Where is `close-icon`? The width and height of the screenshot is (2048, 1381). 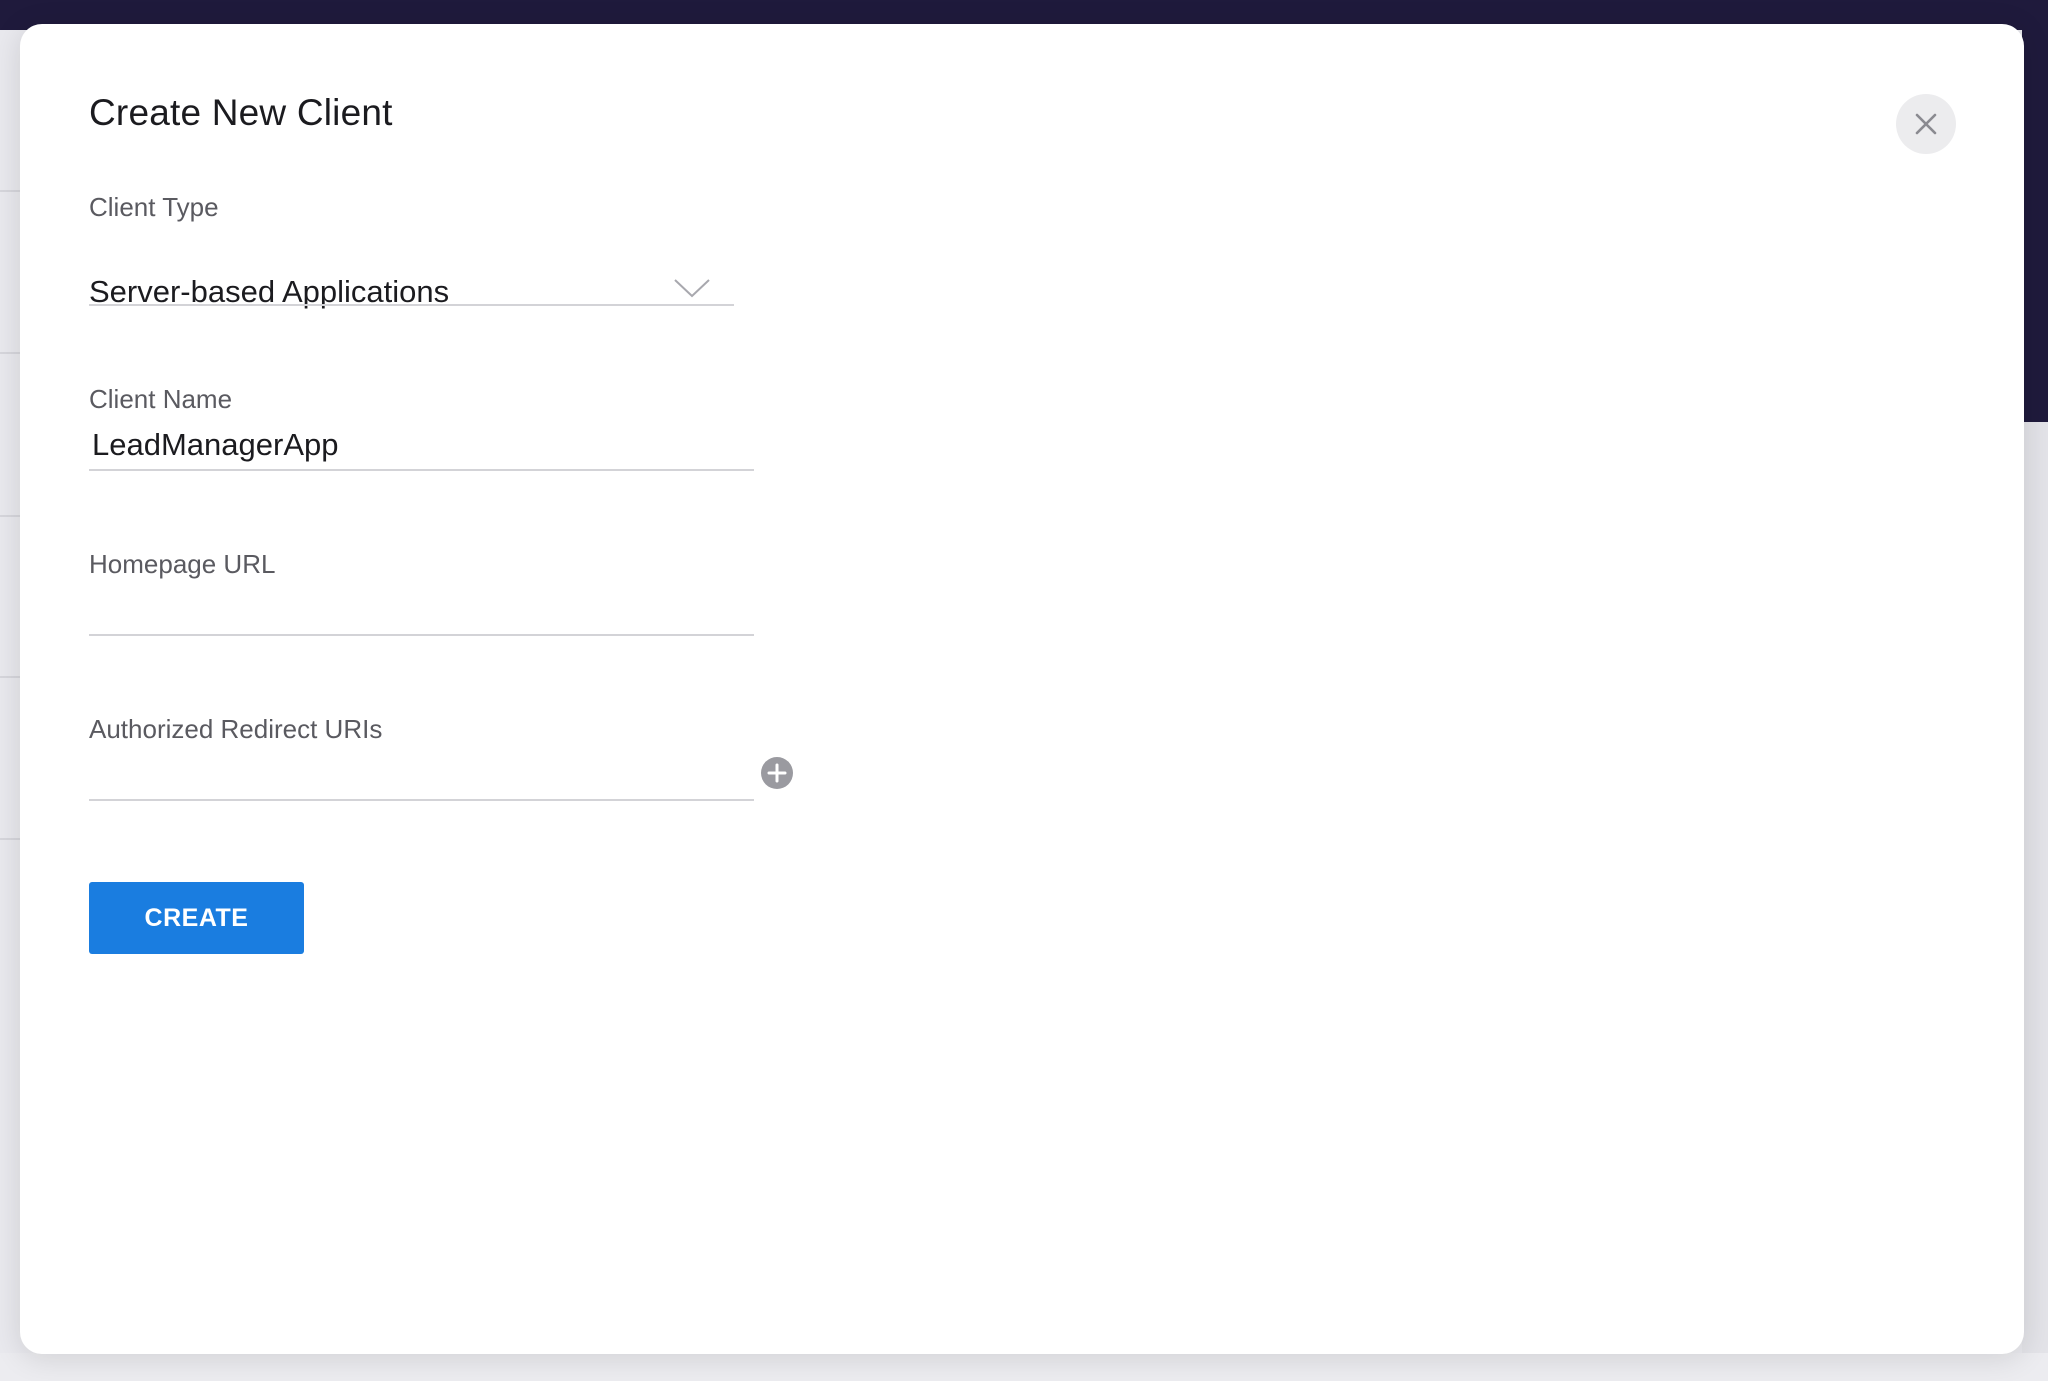
close-icon is located at coordinates (1926, 124).